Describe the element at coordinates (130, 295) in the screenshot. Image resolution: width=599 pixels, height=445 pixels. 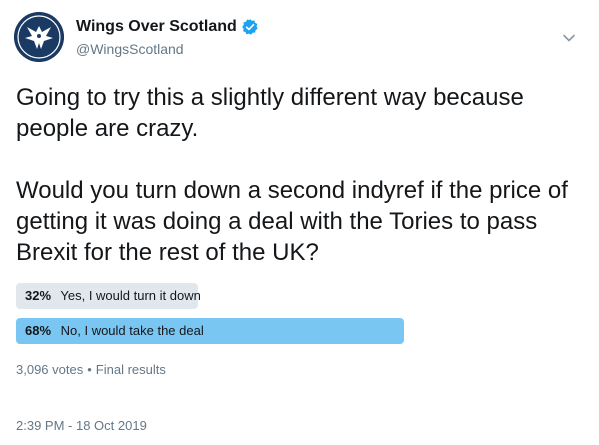
I see `poll-option-label: Yes, I would turn it down` at that location.